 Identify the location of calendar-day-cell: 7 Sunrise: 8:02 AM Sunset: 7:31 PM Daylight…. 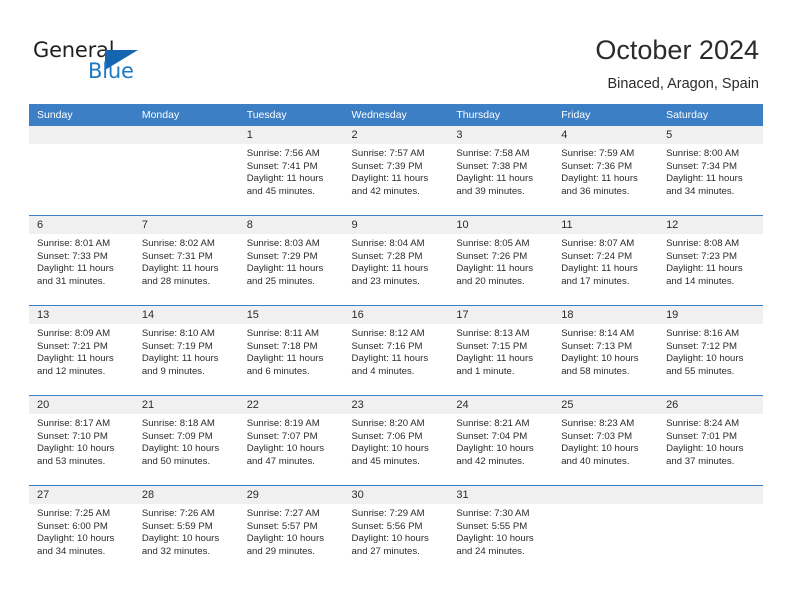
(186, 260).